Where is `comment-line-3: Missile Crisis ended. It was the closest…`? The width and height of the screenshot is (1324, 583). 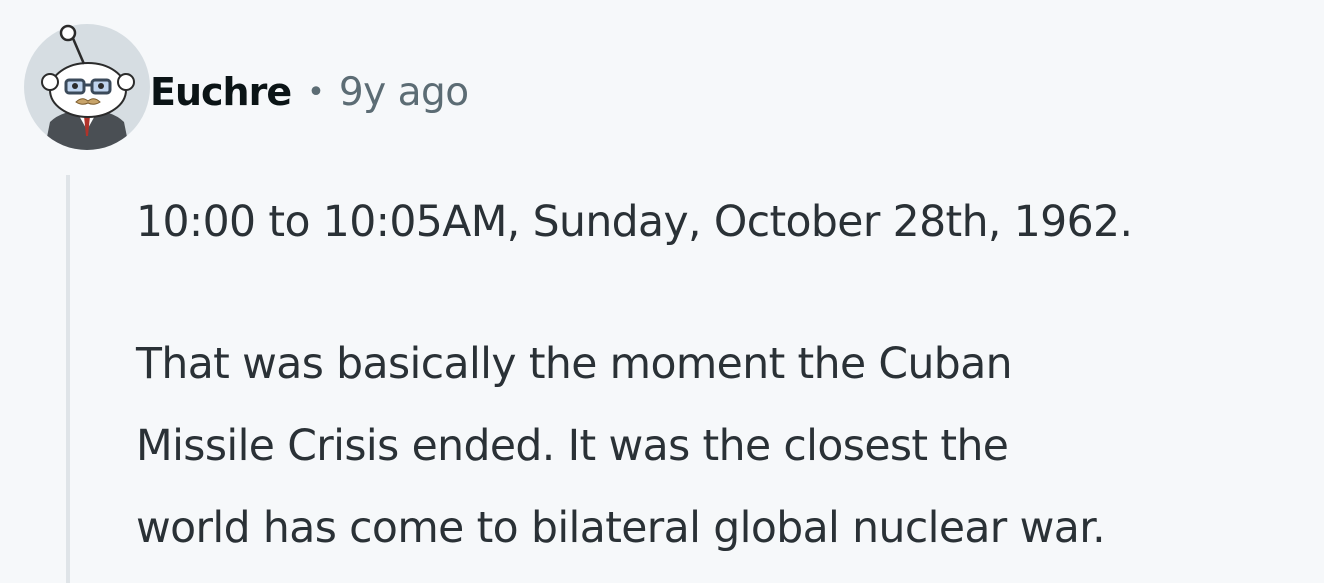
comment-line-3: Missile Crisis ended. It was the closest… is located at coordinates (572, 446).